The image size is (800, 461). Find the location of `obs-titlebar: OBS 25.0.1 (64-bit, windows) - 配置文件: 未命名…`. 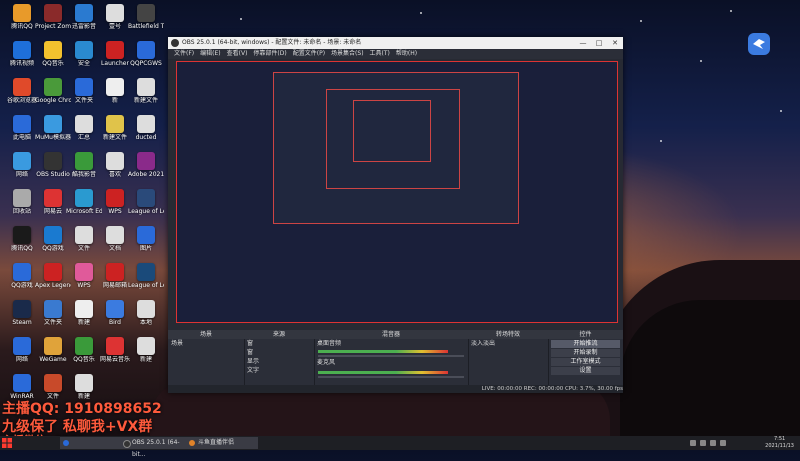

obs-titlebar: OBS 25.0.1 (64-bit, windows) - 配置文件: 未命名… is located at coordinates (395, 43).